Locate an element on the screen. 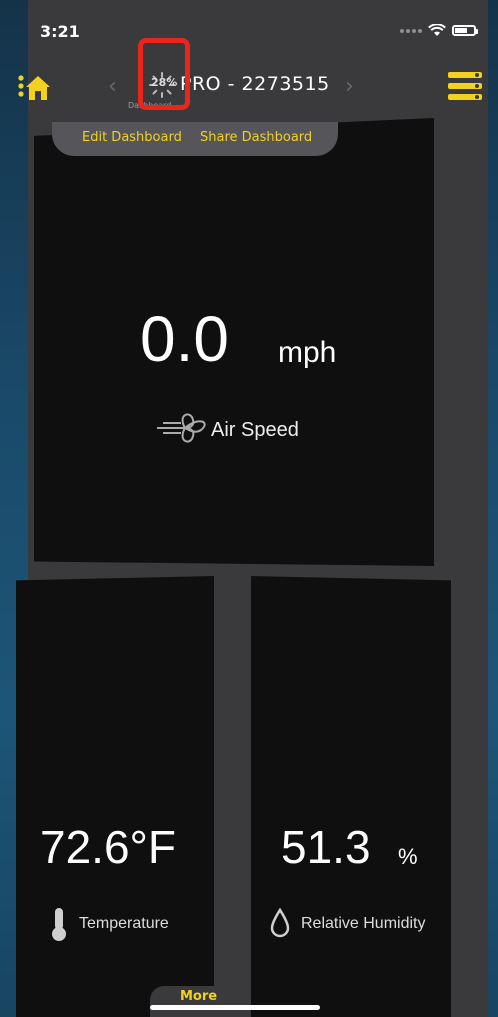  menu-button is located at coordinates (465, 87).